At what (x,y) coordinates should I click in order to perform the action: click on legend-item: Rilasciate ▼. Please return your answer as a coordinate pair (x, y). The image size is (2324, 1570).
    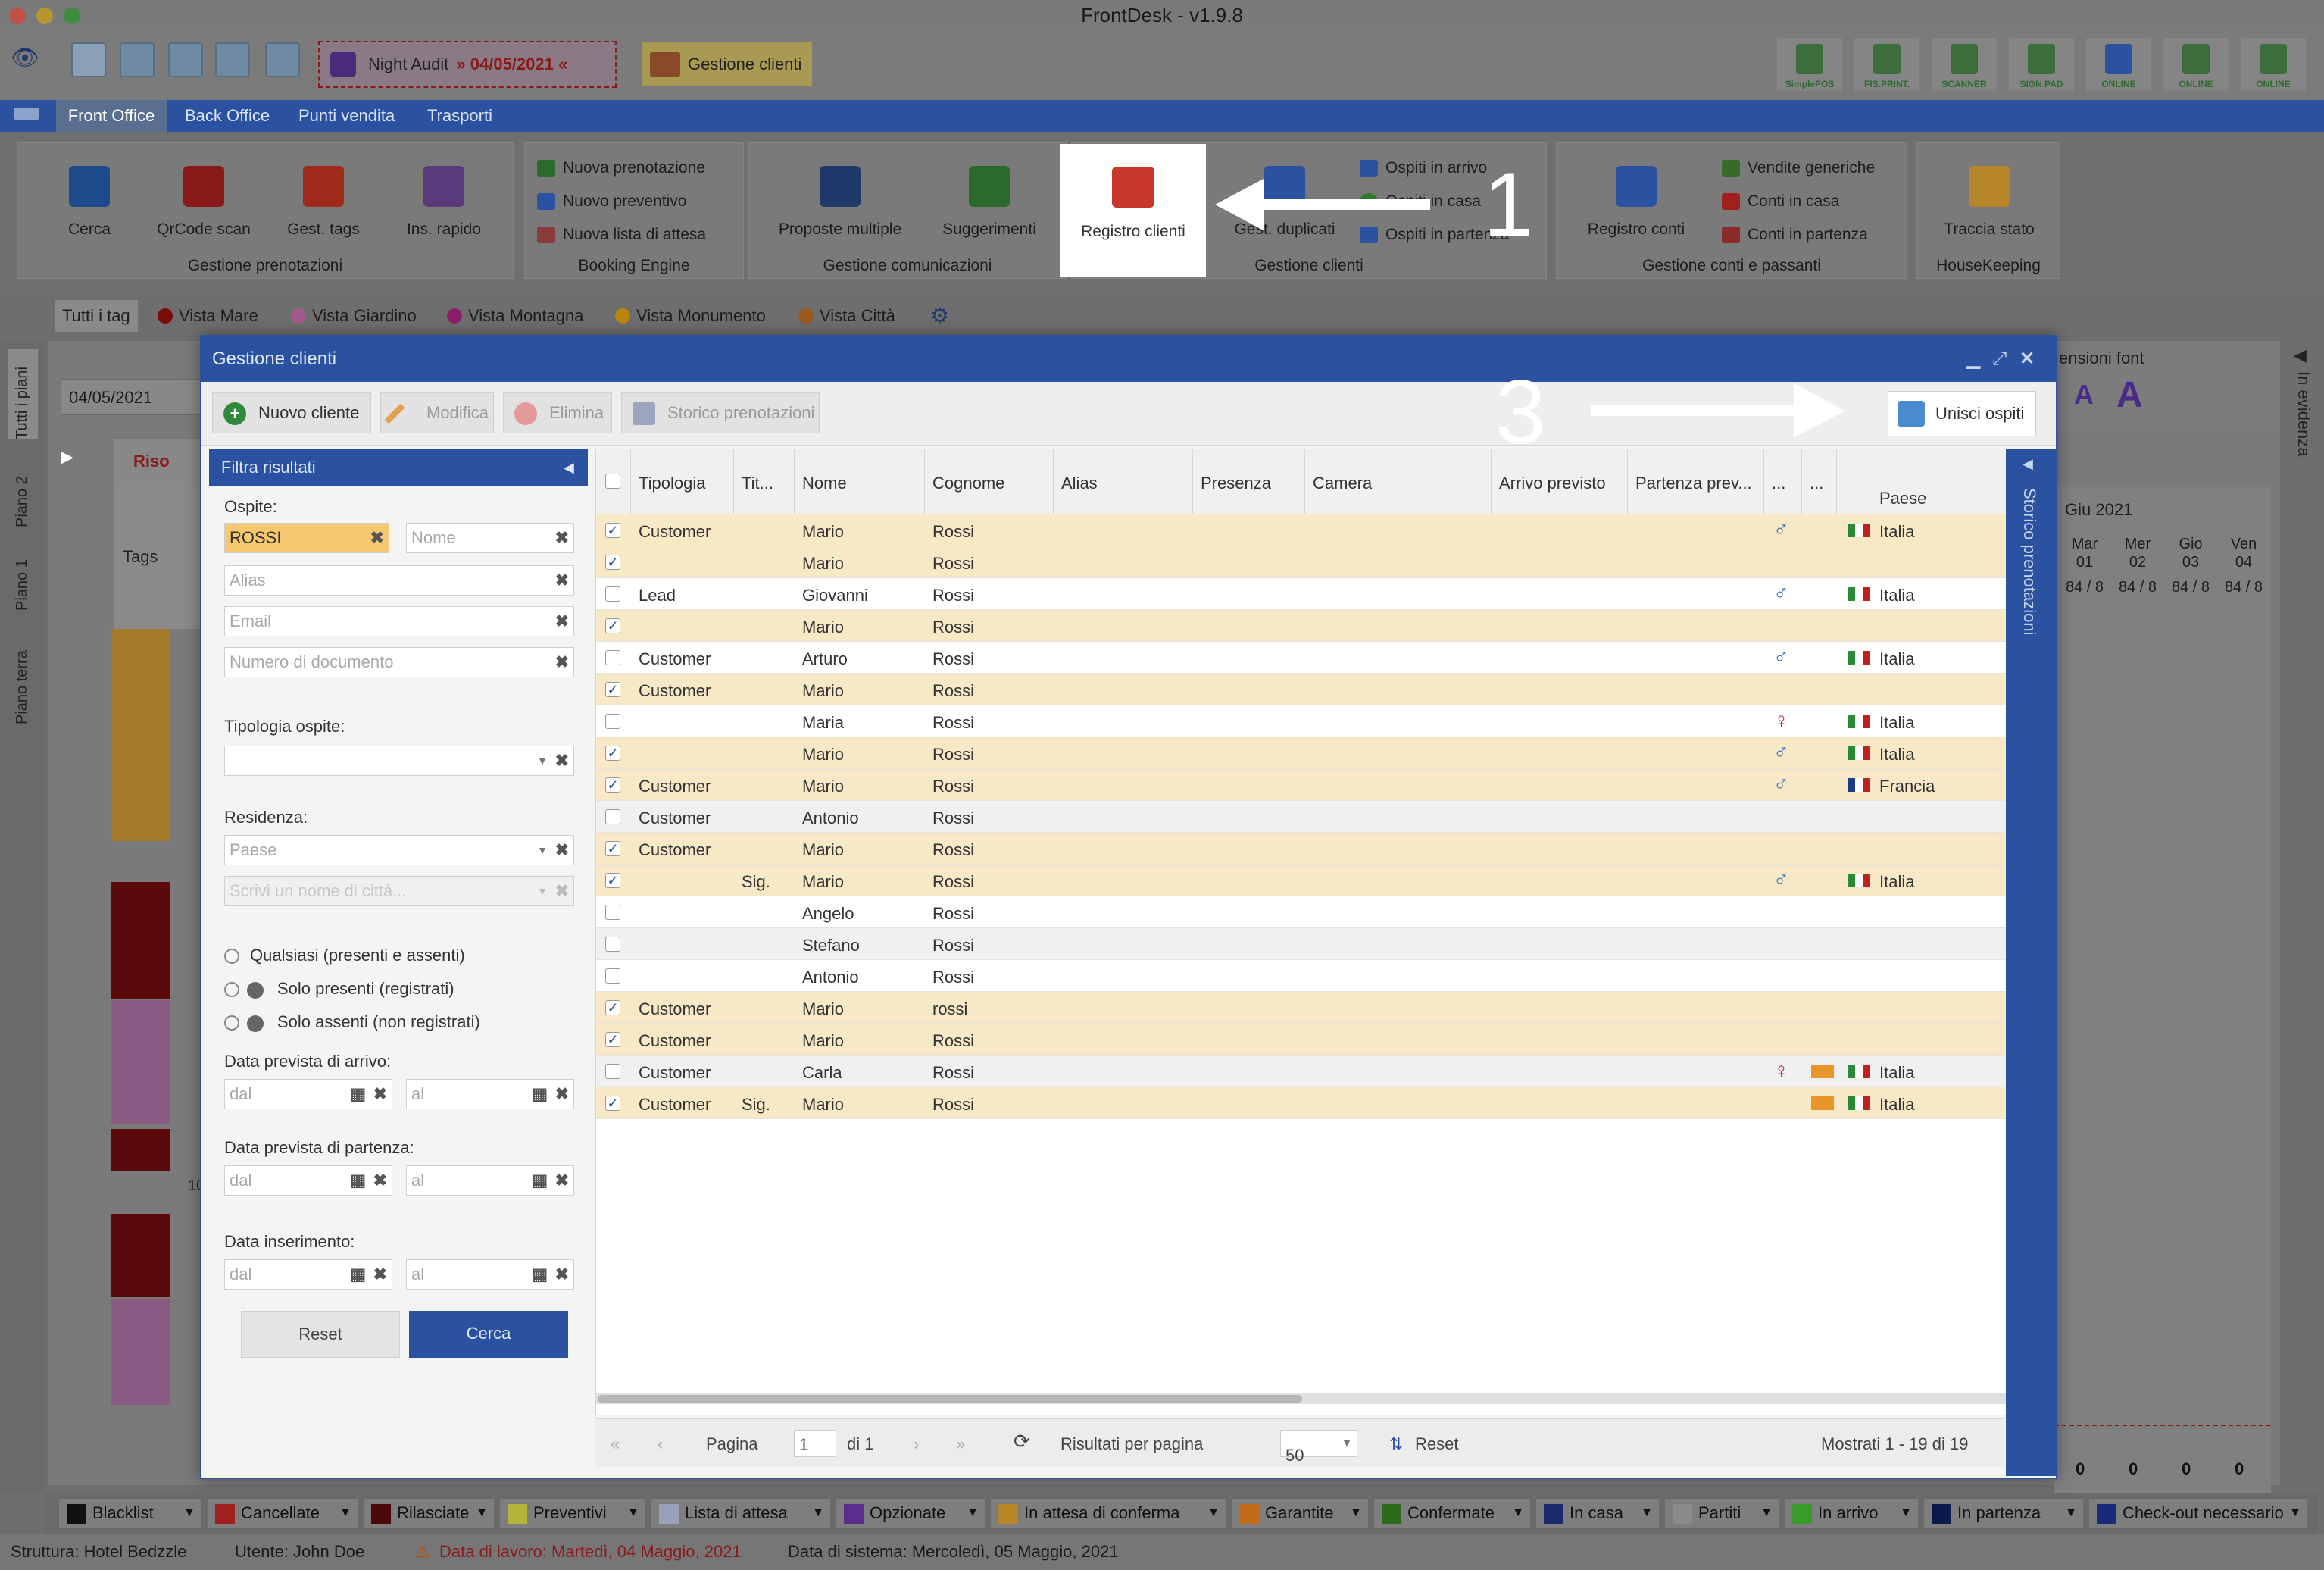
    Looking at the image, I should click on (429, 1513).